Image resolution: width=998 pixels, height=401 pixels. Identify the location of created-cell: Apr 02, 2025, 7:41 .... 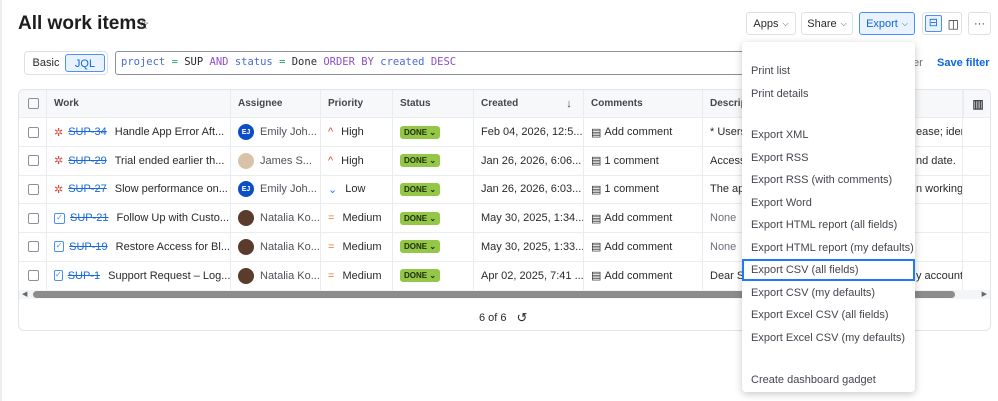
(529, 275).